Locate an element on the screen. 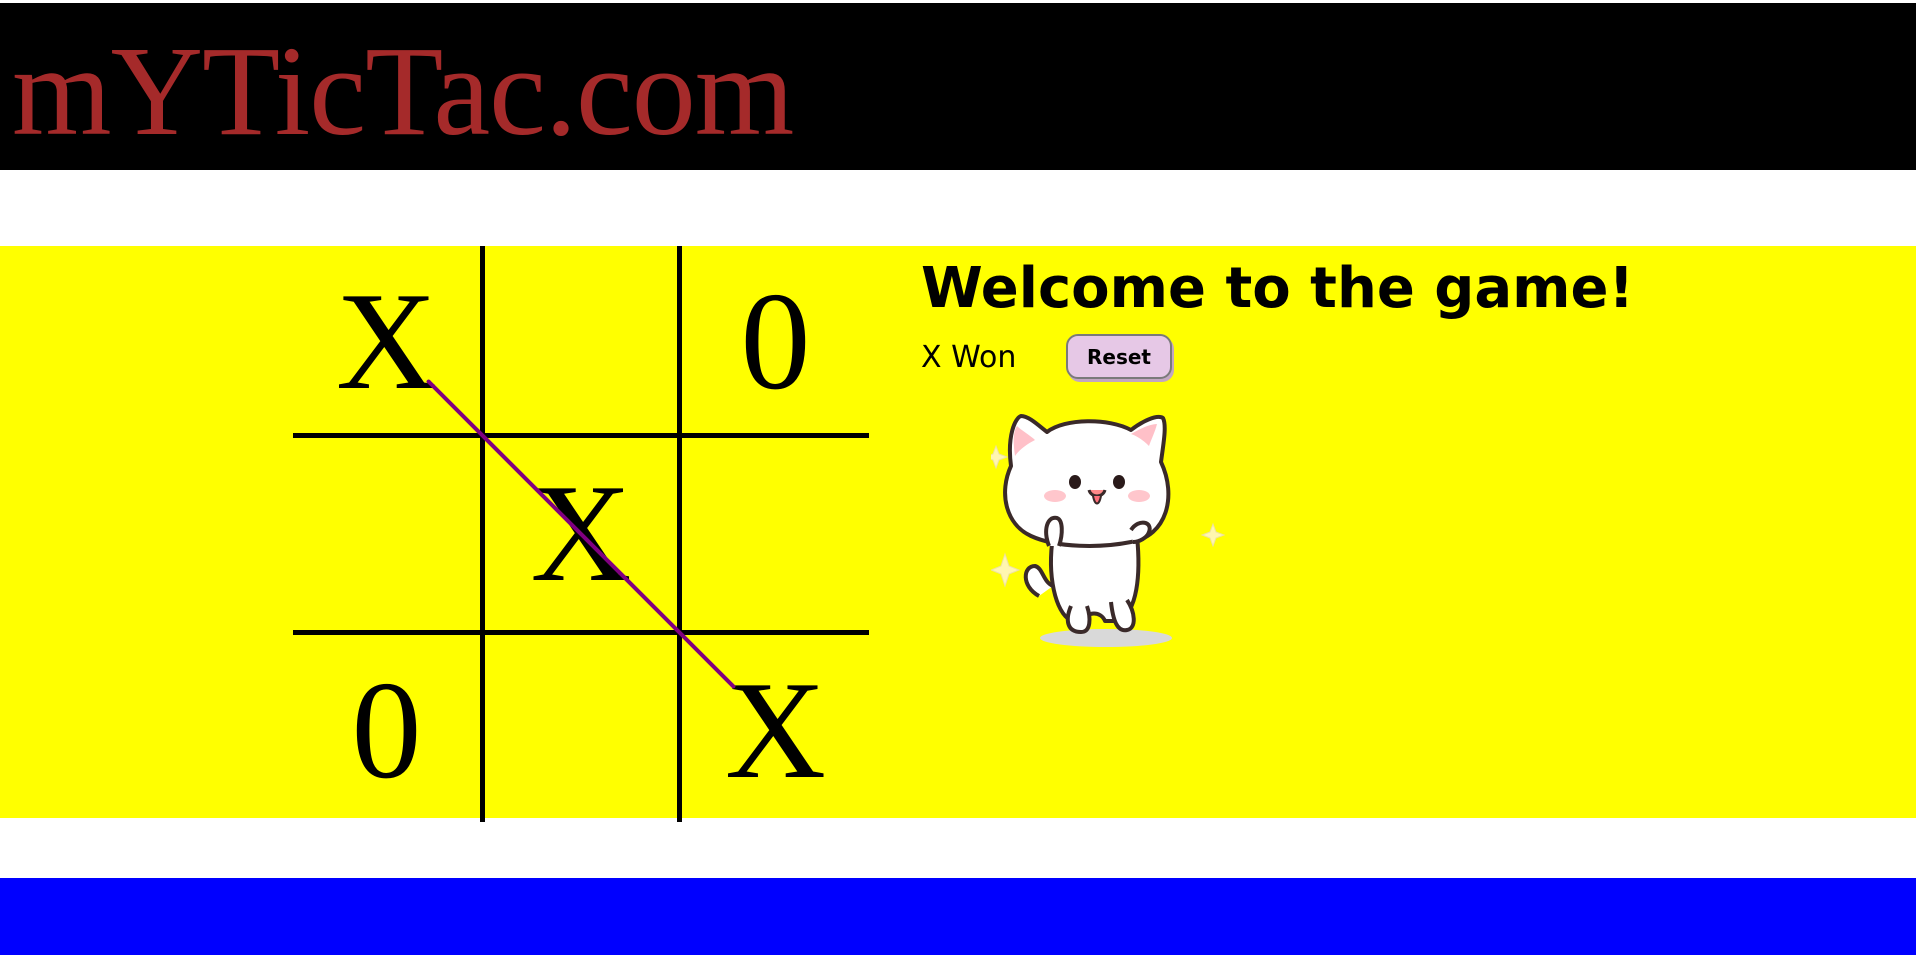  reset-button: Reset is located at coordinates (1119, 356).